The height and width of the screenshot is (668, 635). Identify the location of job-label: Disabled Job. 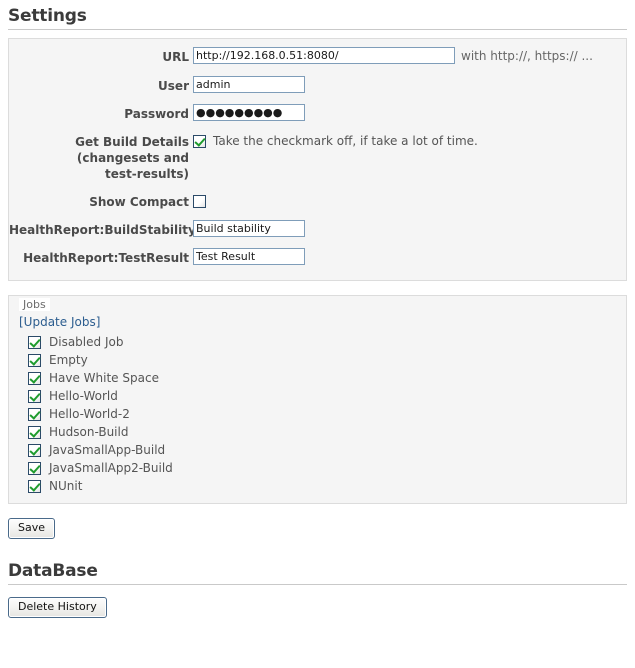
(86, 342).